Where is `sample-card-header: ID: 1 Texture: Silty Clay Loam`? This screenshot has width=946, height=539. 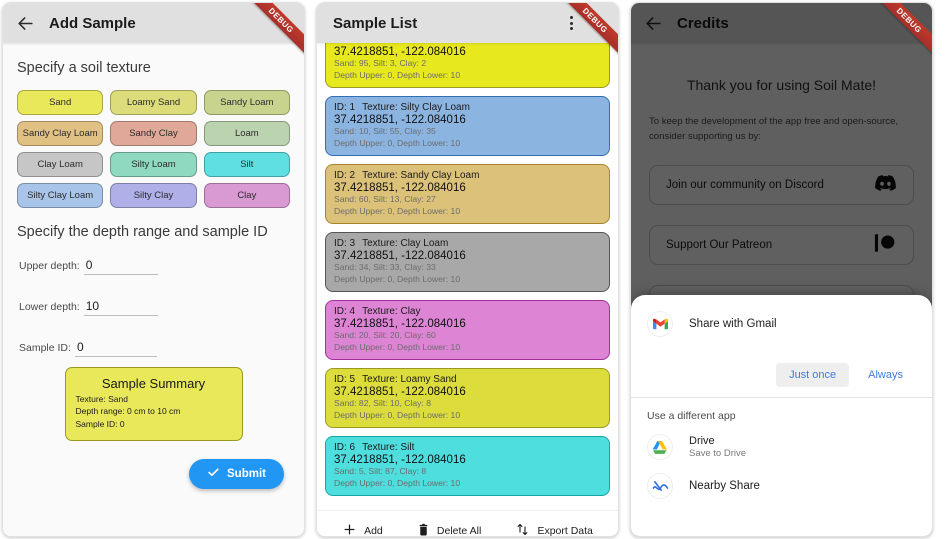 sample-card-header: ID: 1 Texture: Silty Clay Loam is located at coordinates (467, 107).